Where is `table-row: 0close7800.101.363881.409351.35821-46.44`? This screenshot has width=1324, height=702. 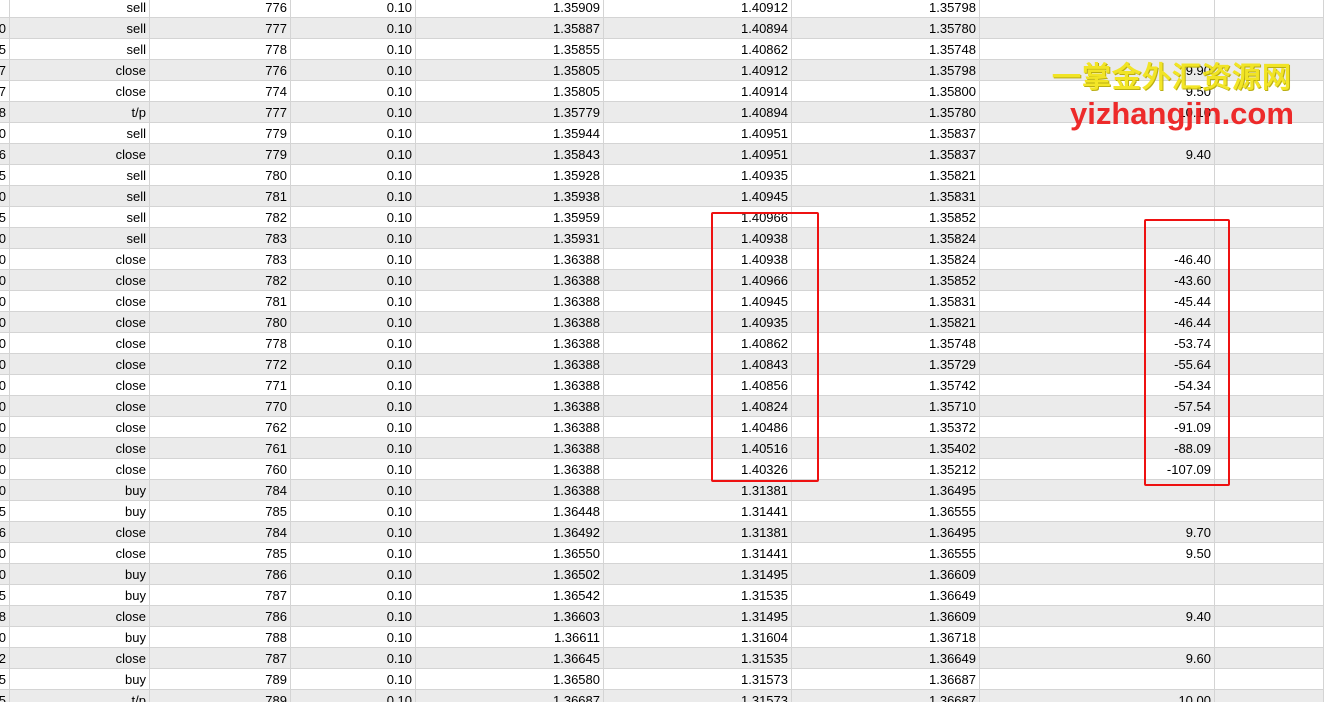 table-row: 0close7800.101.363881.409351.35821-46.44 is located at coordinates (662, 322).